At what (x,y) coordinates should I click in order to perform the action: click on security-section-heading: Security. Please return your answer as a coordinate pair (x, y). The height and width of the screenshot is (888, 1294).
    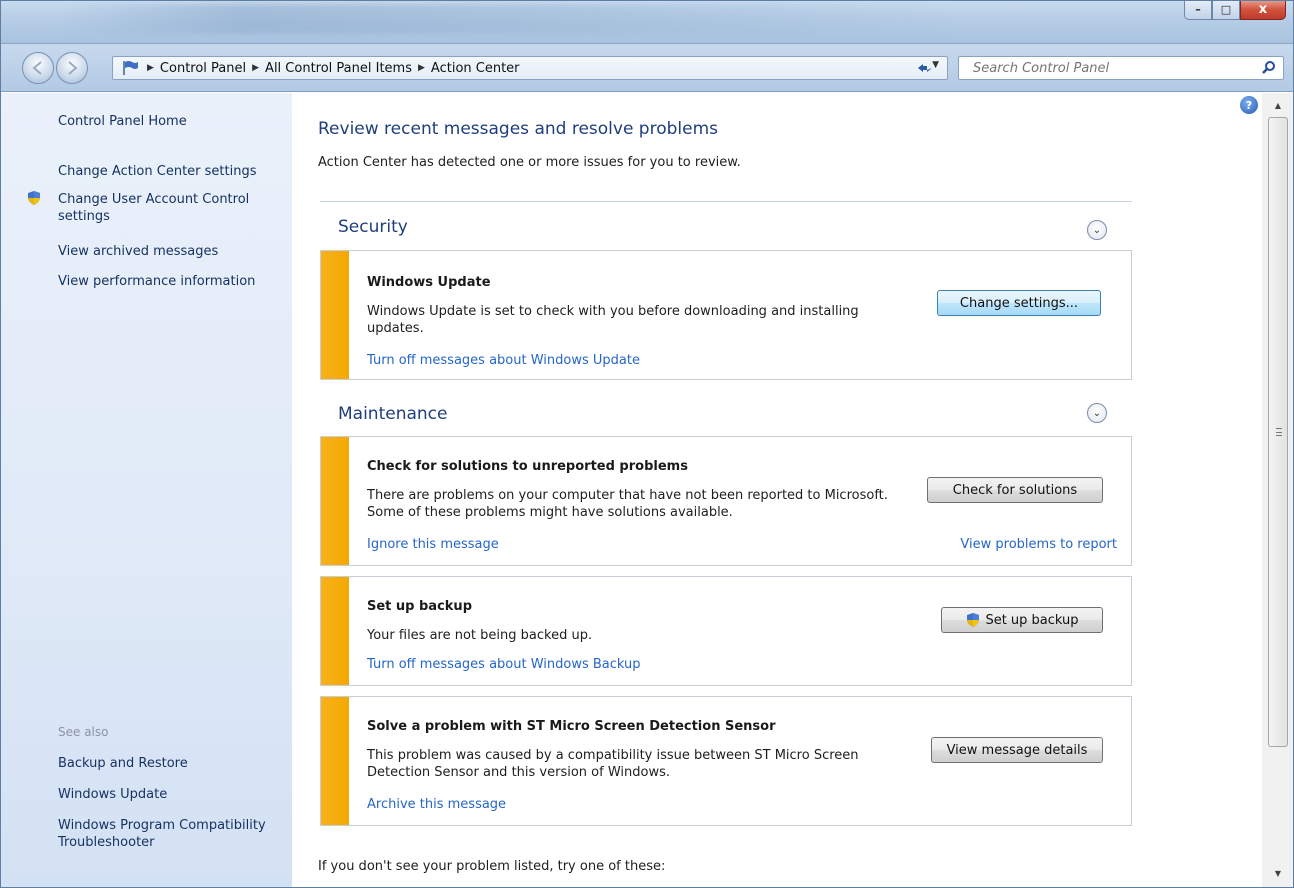
    Looking at the image, I should click on (373, 227).